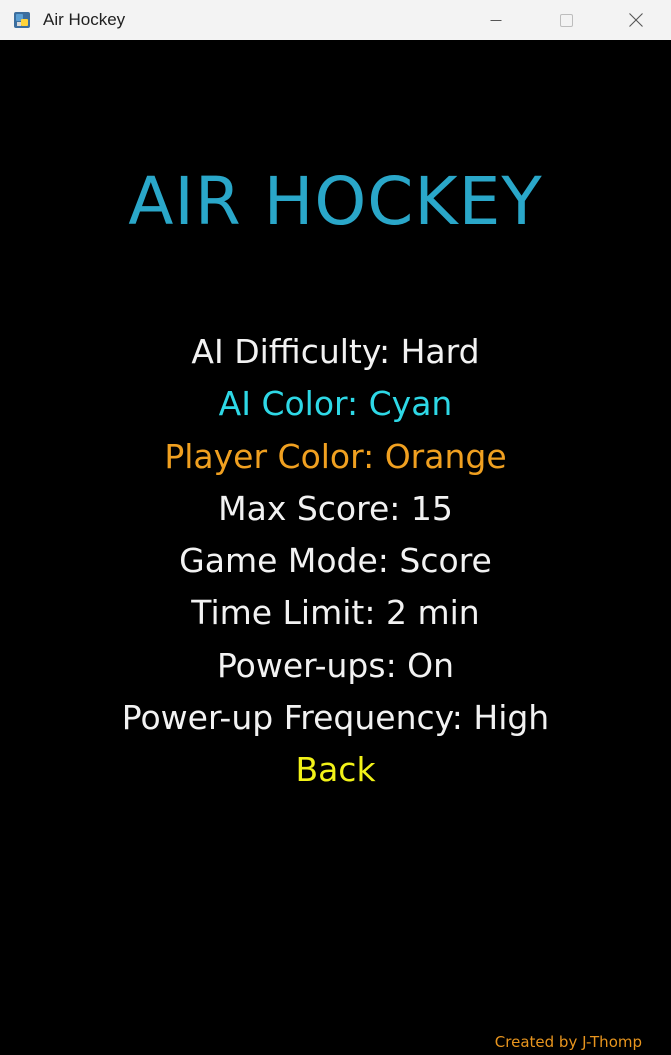  Describe the element at coordinates (335, 718) in the screenshot. I see `menu-item-power-up-frequency: Power-up Frequency: High` at that location.